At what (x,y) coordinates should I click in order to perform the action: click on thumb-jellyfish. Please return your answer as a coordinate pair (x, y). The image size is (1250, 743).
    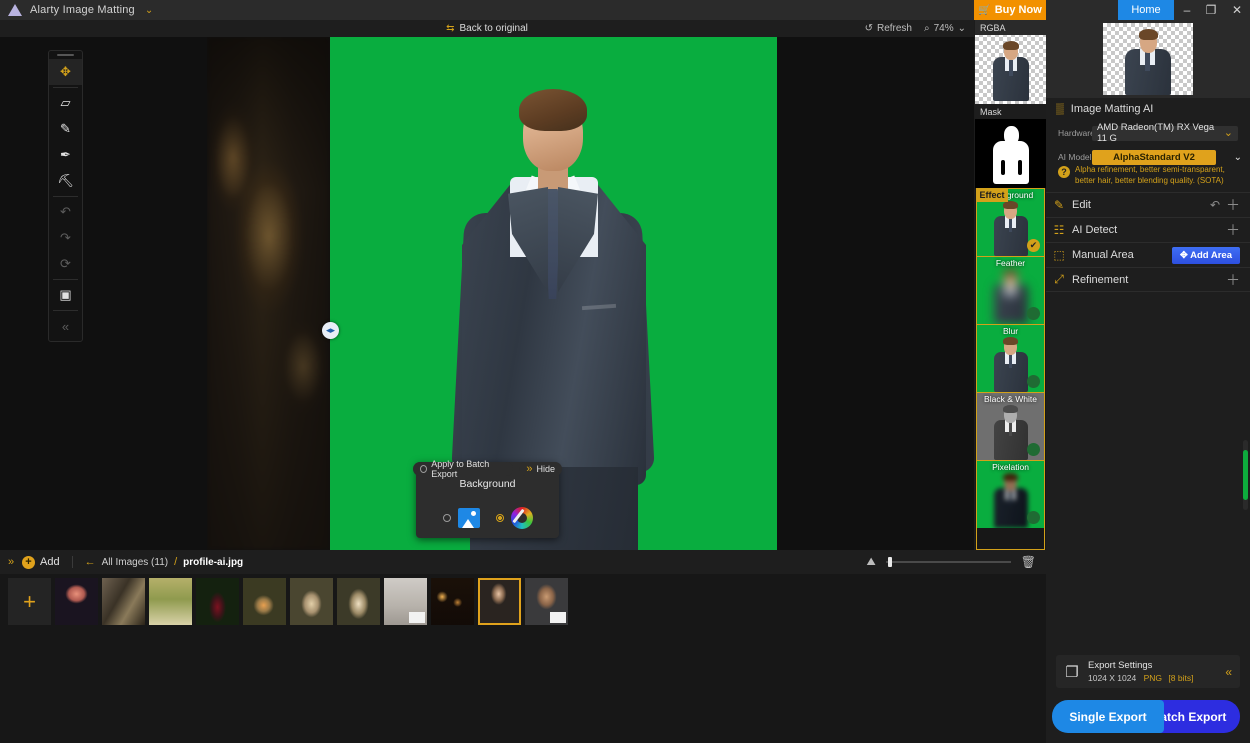
    Looking at the image, I should click on (76, 601).